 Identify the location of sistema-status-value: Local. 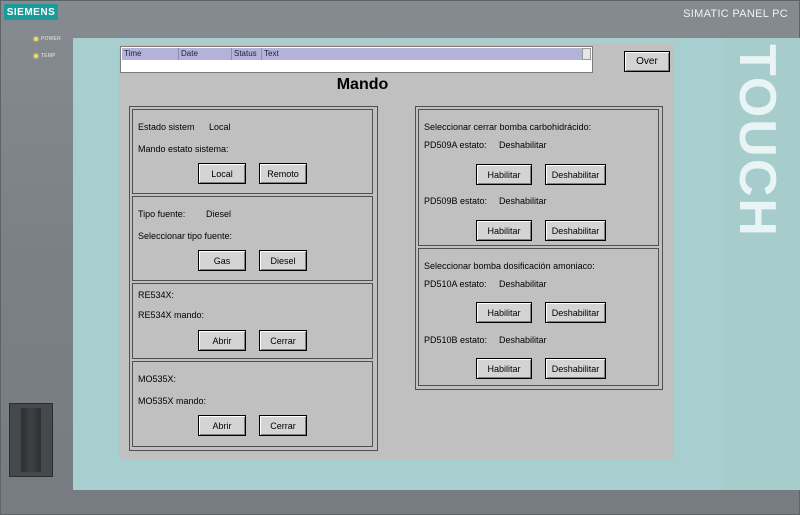
(220, 127).